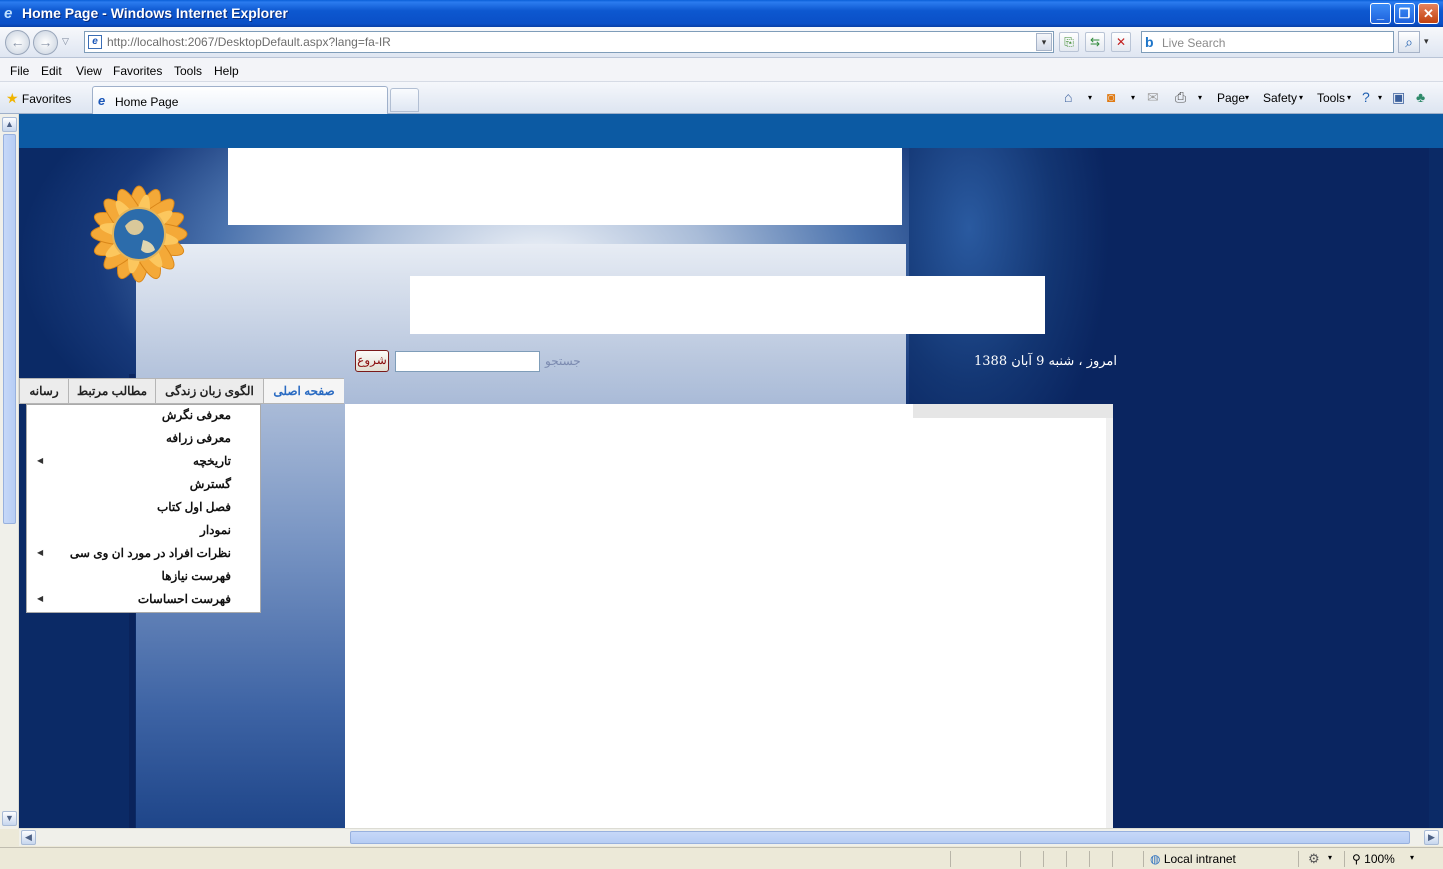 This screenshot has height=869, width=1443. Describe the element at coordinates (404, 100) in the screenshot. I see `new-tab-button` at that location.